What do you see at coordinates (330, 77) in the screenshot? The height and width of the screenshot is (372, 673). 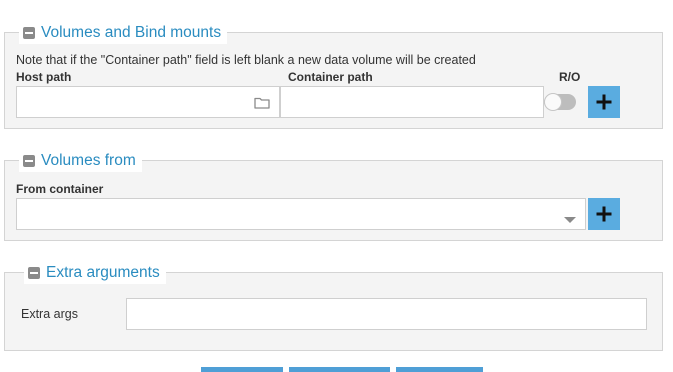 I see `container-path-label: Container path` at bounding box center [330, 77].